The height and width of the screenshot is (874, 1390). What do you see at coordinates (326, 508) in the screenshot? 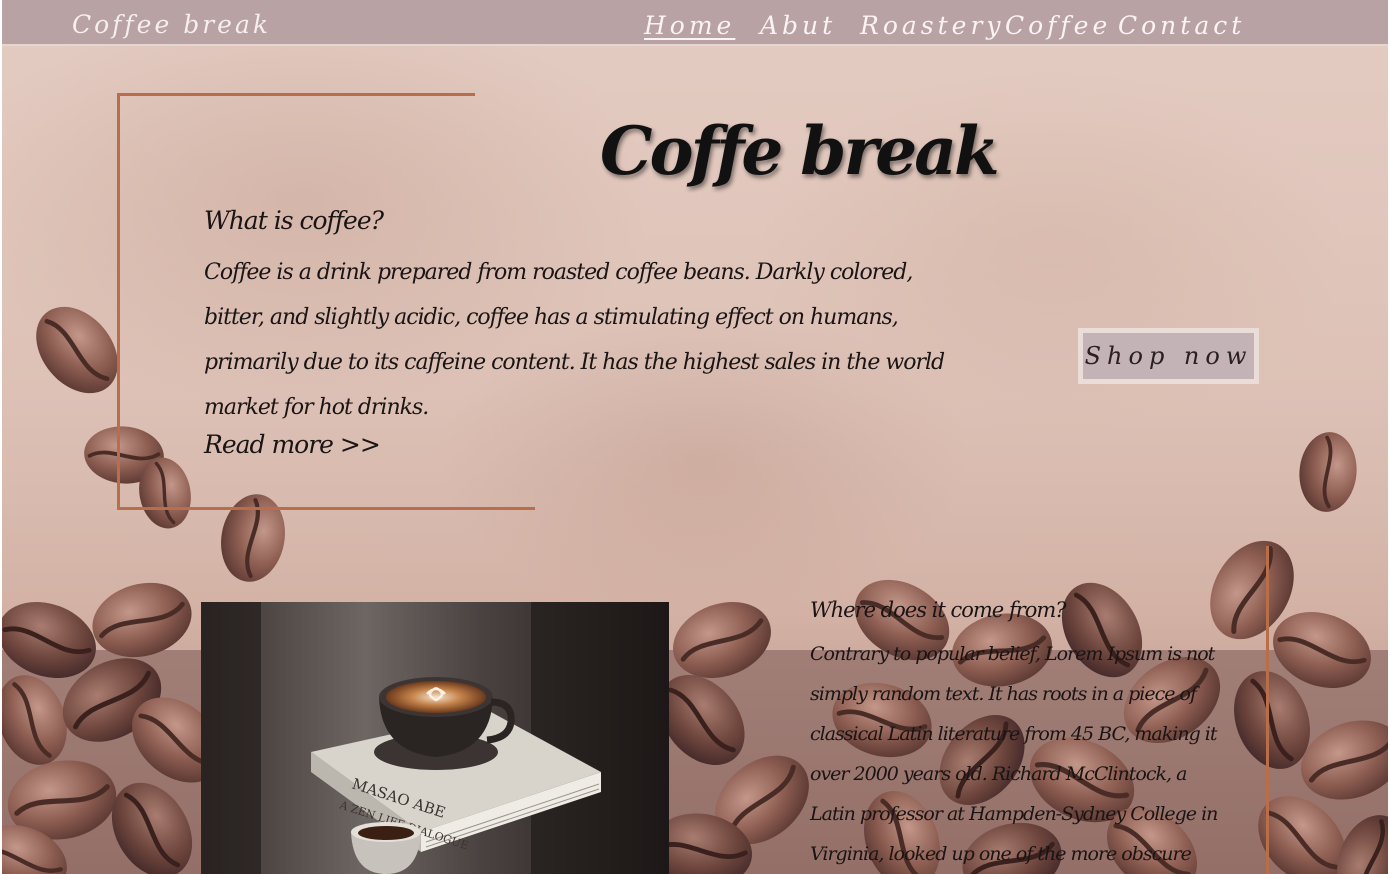
I see `hero-frame-bottom` at bounding box center [326, 508].